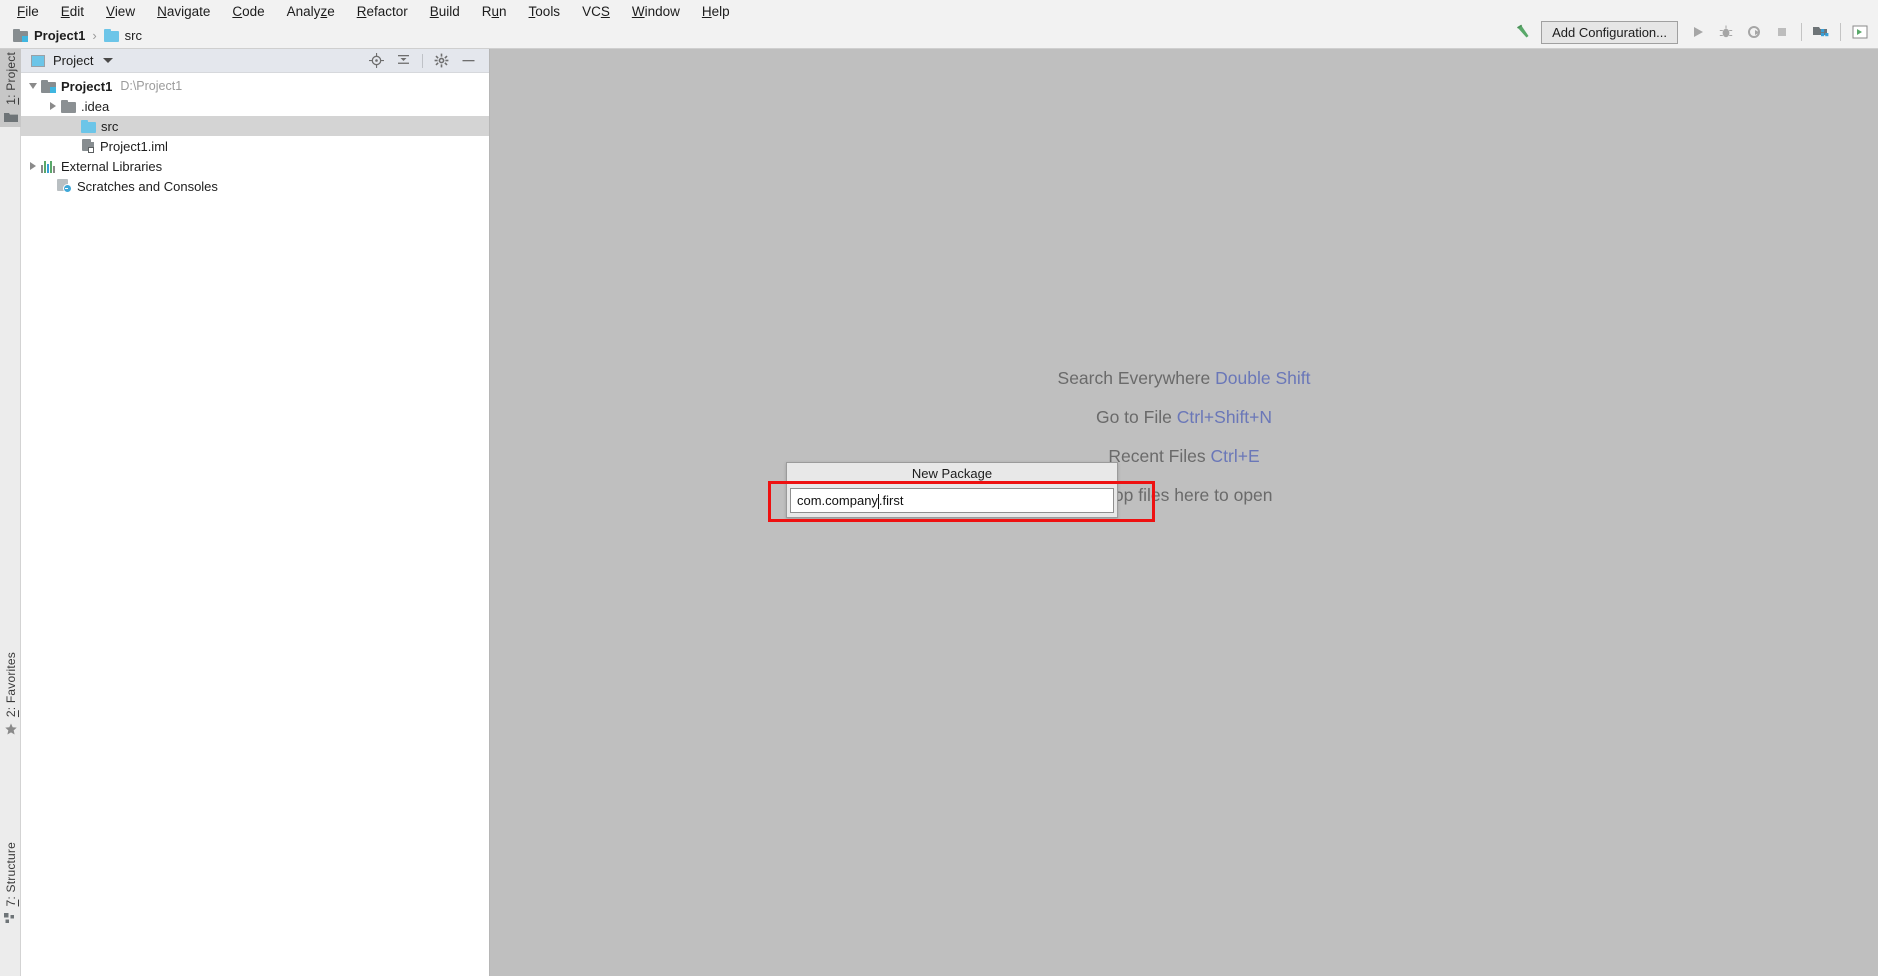 The width and height of the screenshot is (1878, 976). I want to click on hint-shortcut-label: Ctrl+E, so click(1235, 456).